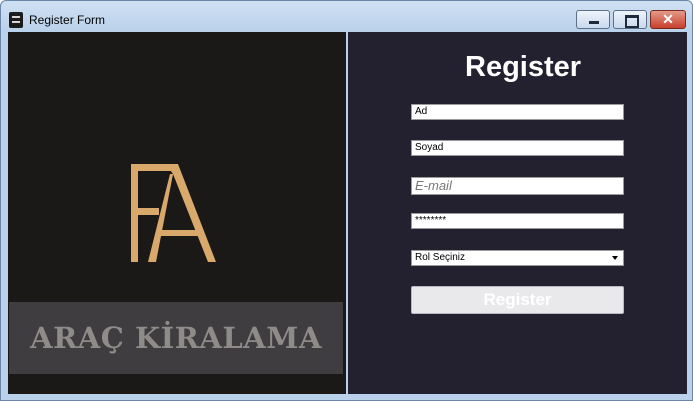  I want to click on email-field: E-mail, so click(517, 186).